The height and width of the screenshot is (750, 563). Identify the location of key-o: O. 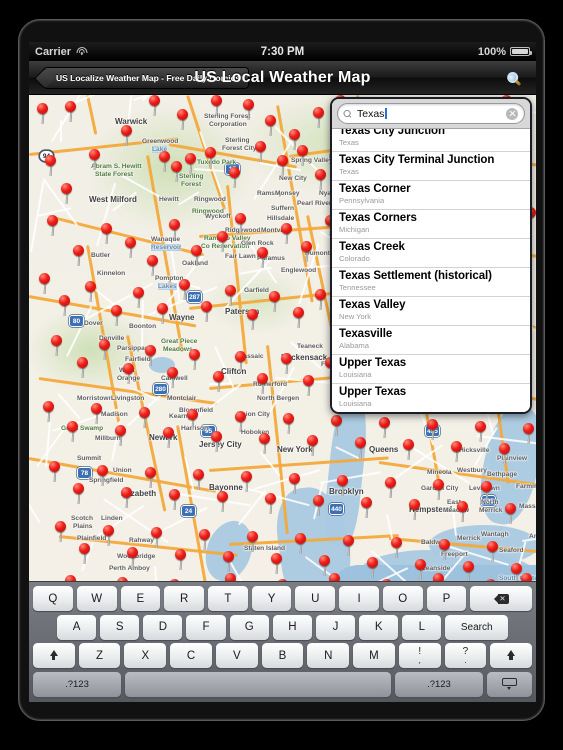
(402, 599).